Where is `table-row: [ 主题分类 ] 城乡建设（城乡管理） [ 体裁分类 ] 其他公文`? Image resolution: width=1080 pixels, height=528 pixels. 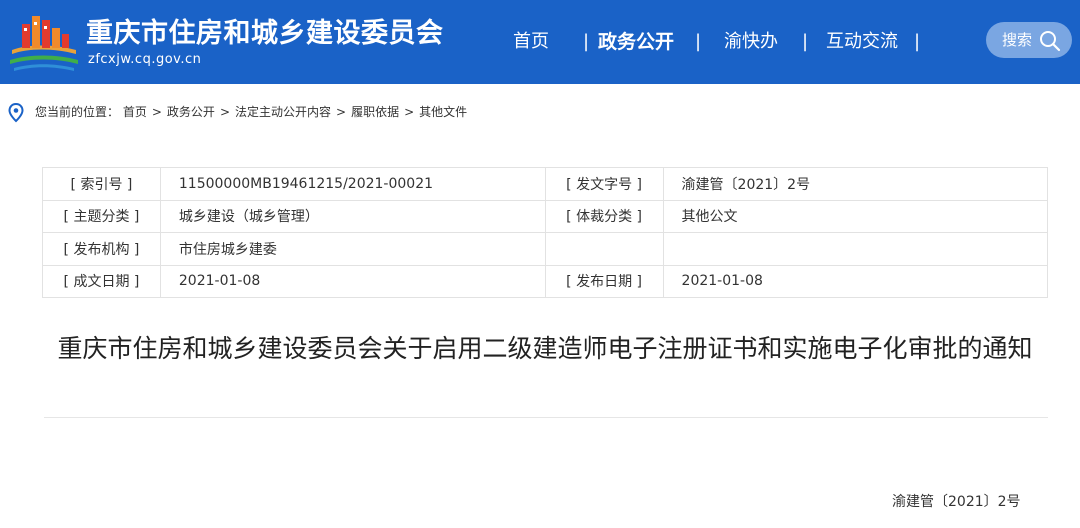
table-row: [ 主题分类 ] 城乡建设（城乡管理） [ 体裁分类 ] 其他公文 is located at coordinates (545, 216).